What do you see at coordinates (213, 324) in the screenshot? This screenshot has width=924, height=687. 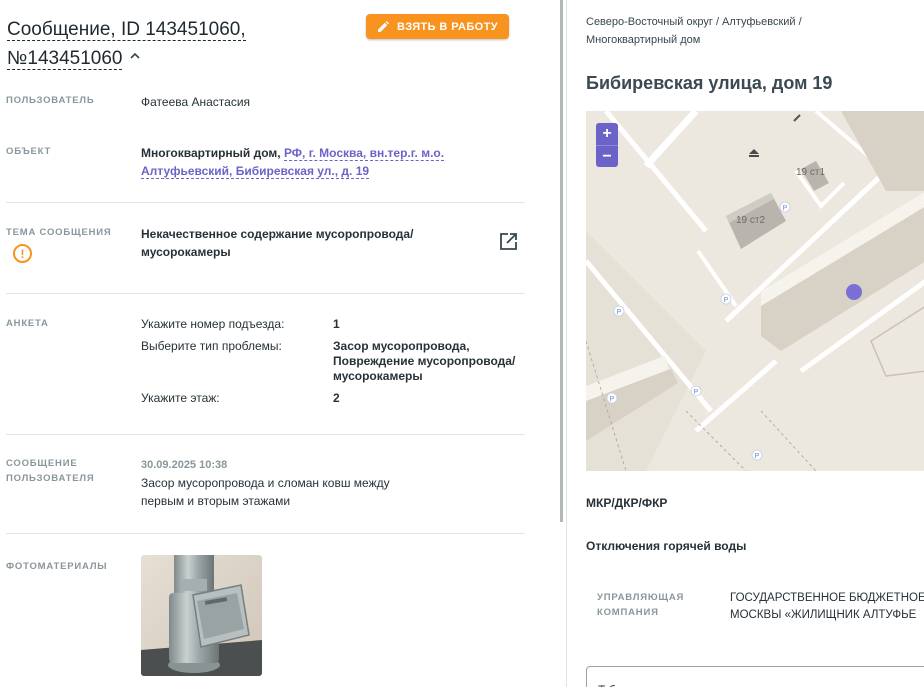 I see `survey-question-entrance: Укажите номер подъезда:` at bounding box center [213, 324].